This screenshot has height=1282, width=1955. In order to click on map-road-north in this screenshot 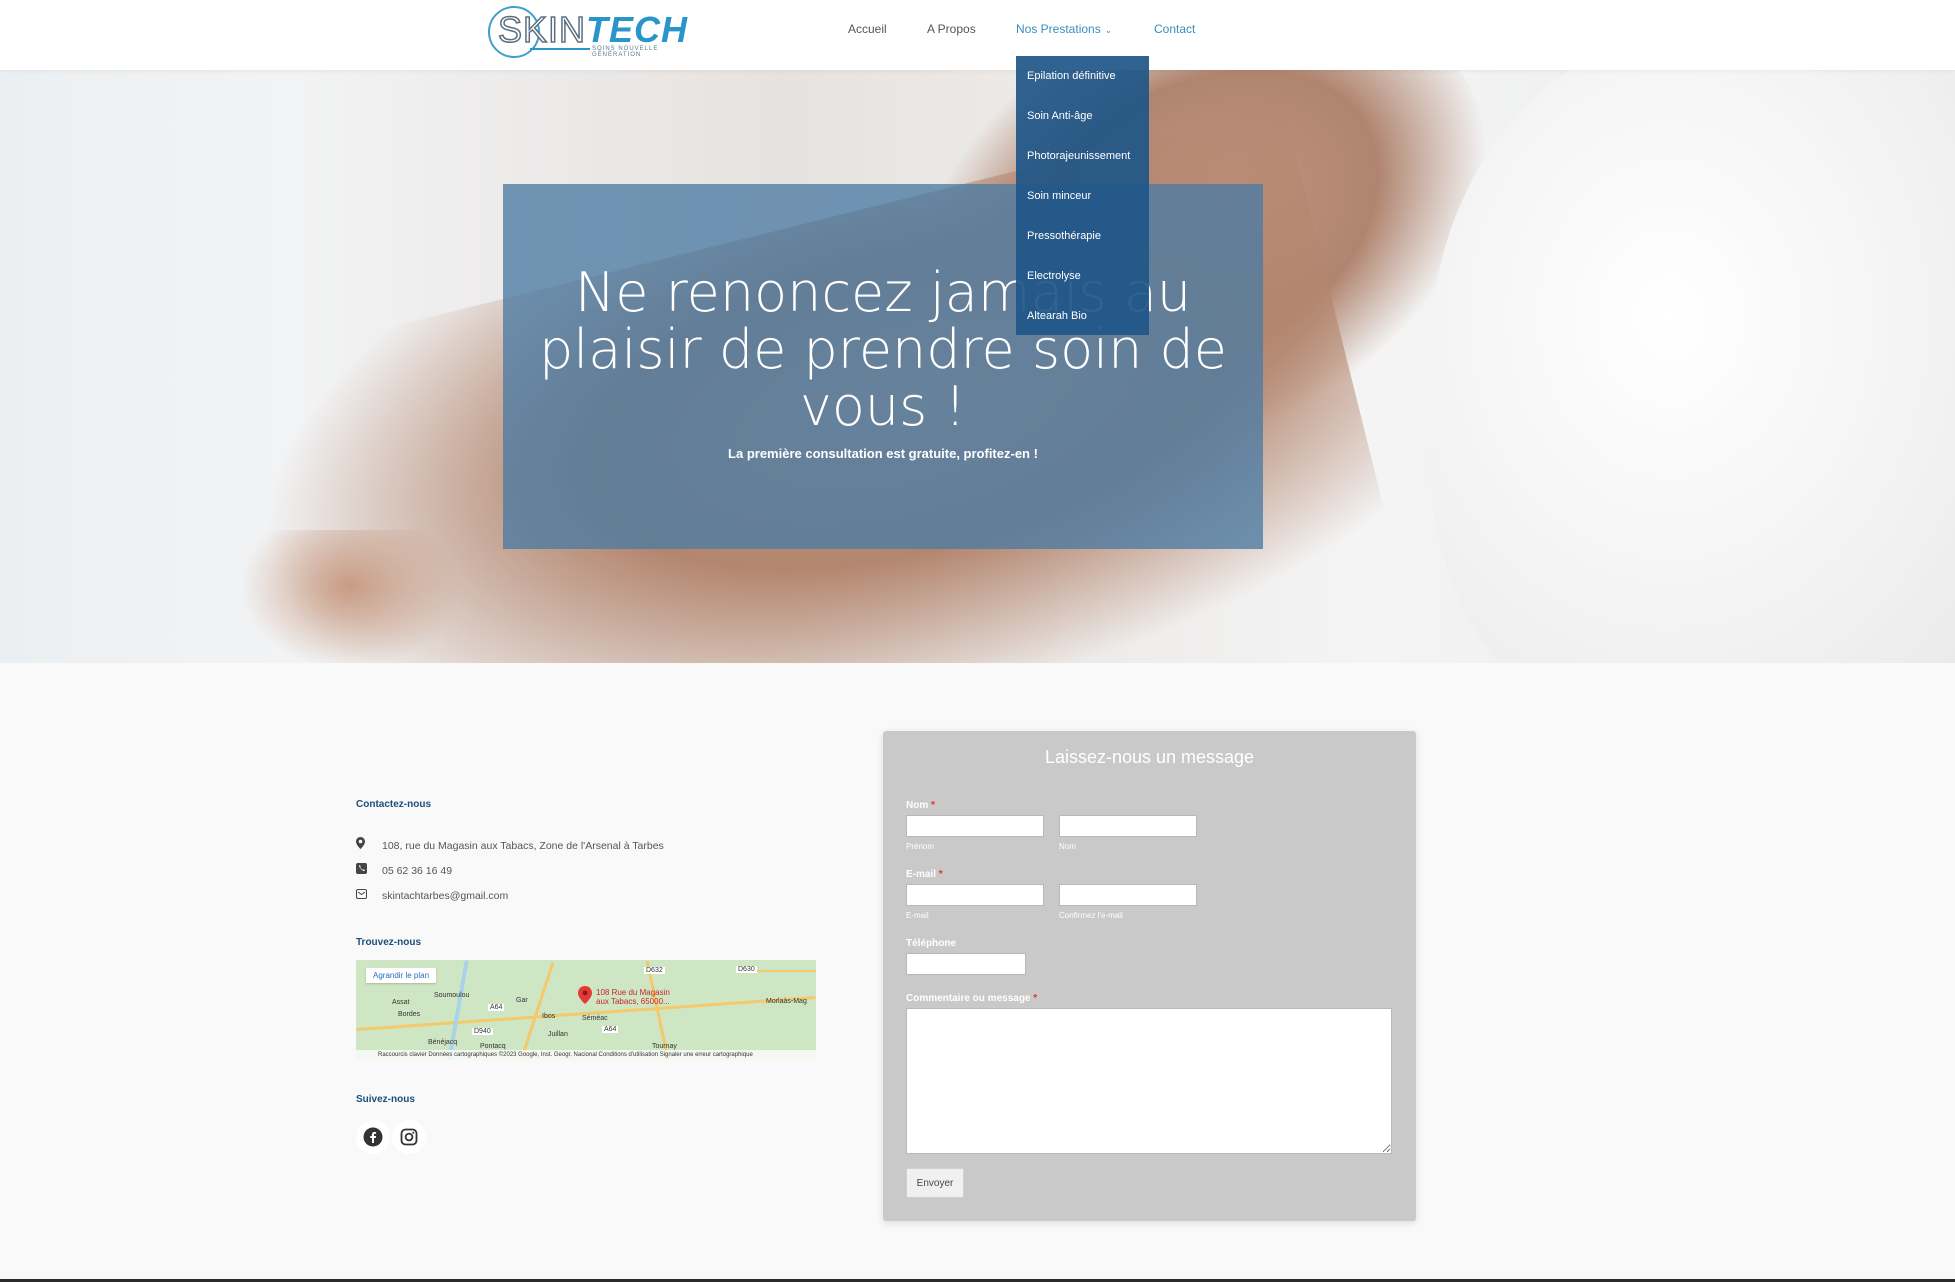, I will do `click(537, 1010)`.